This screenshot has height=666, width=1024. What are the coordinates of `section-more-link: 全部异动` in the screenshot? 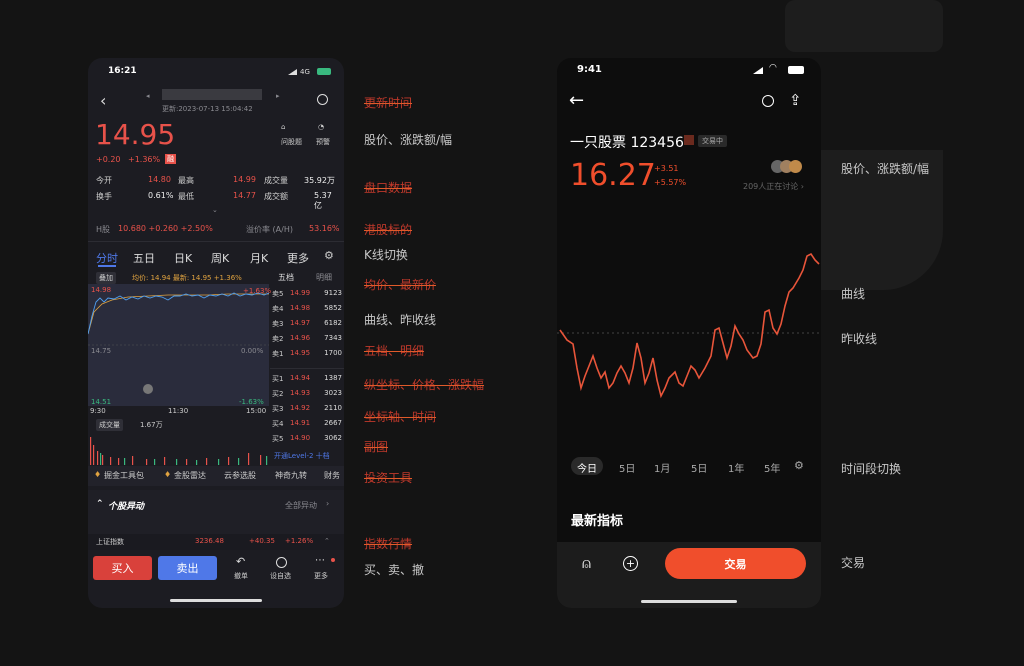 It's located at (301, 505).